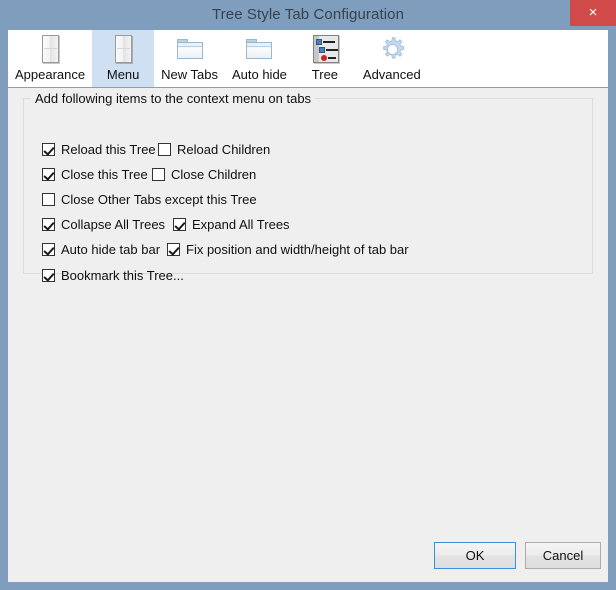 The width and height of the screenshot is (616, 590). Describe the element at coordinates (325, 74) in the screenshot. I see `tab-label: Tree` at that location.